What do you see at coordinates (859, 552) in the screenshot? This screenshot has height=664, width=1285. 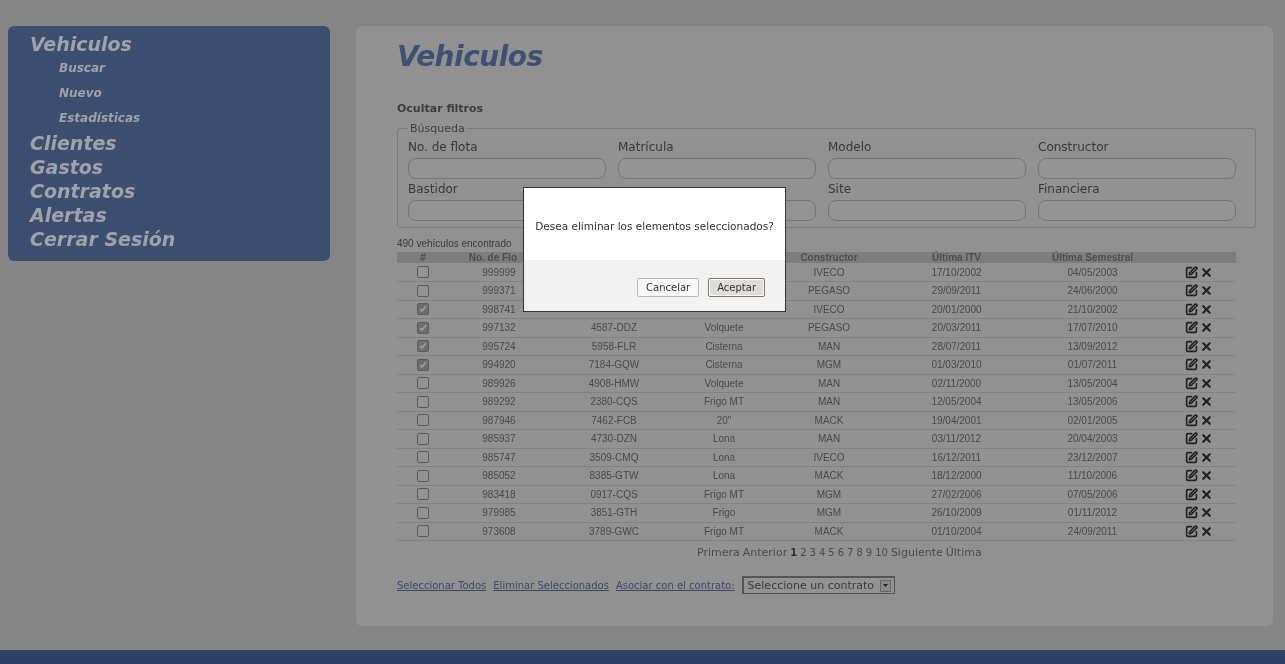 I see `page-number: 8` at bounding box center [859, 552].